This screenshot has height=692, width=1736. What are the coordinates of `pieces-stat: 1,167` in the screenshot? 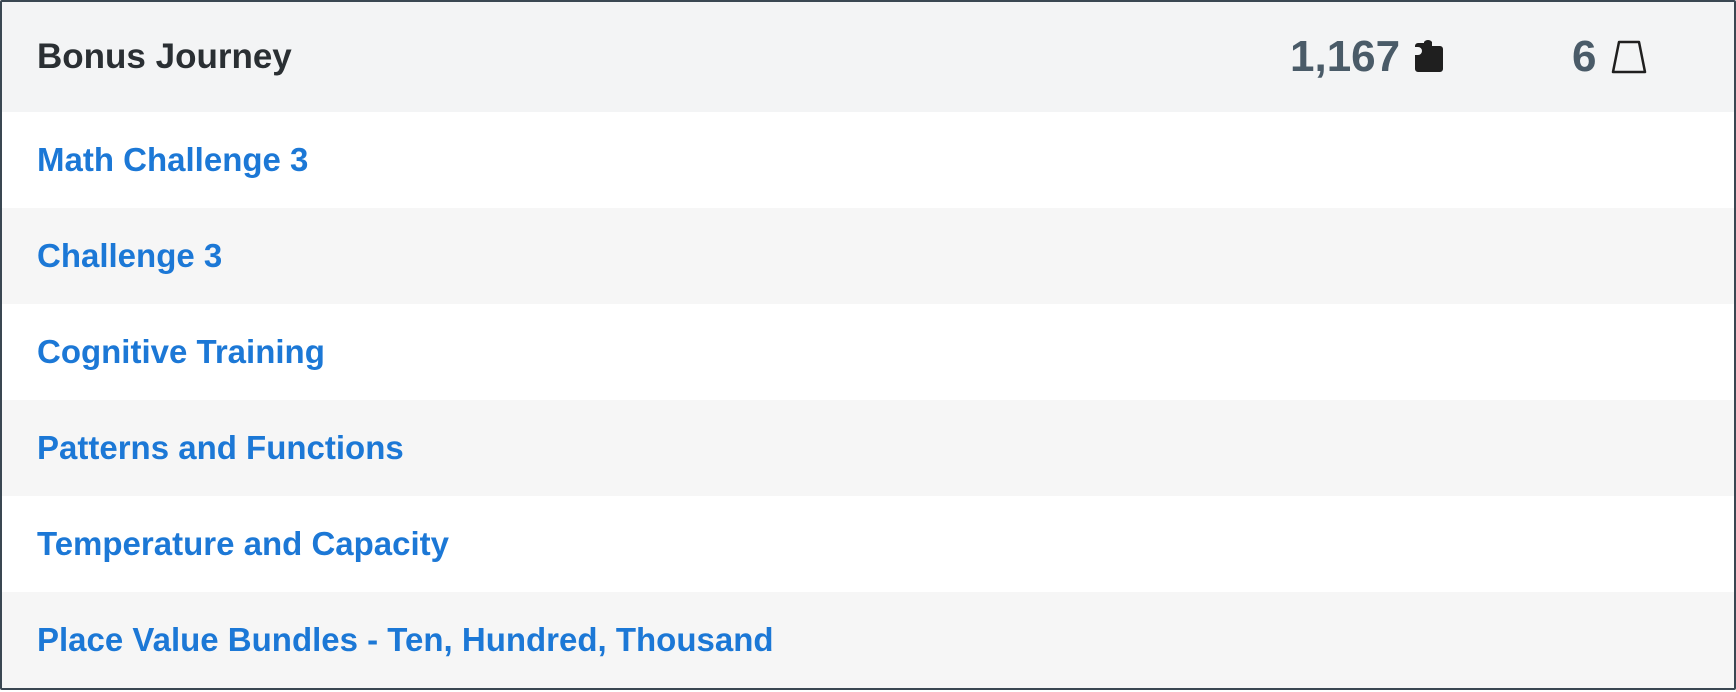 It's located at (1367, 57).